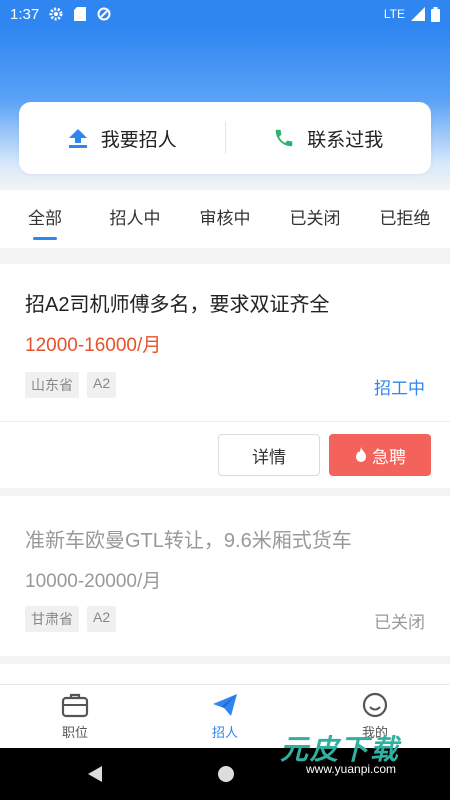 This screenshot has width=450, height=800. Describe the element at coordinates (399, 388) in the screenshot. I see `job-status: 招工中` at that location.